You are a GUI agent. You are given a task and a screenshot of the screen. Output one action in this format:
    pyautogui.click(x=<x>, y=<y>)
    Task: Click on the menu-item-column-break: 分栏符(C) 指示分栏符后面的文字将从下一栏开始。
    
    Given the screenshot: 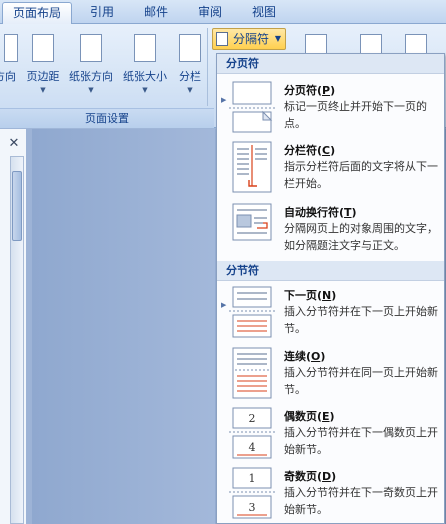 What is the action you would take?
    pyautogui.click(x=330, y=168)
    